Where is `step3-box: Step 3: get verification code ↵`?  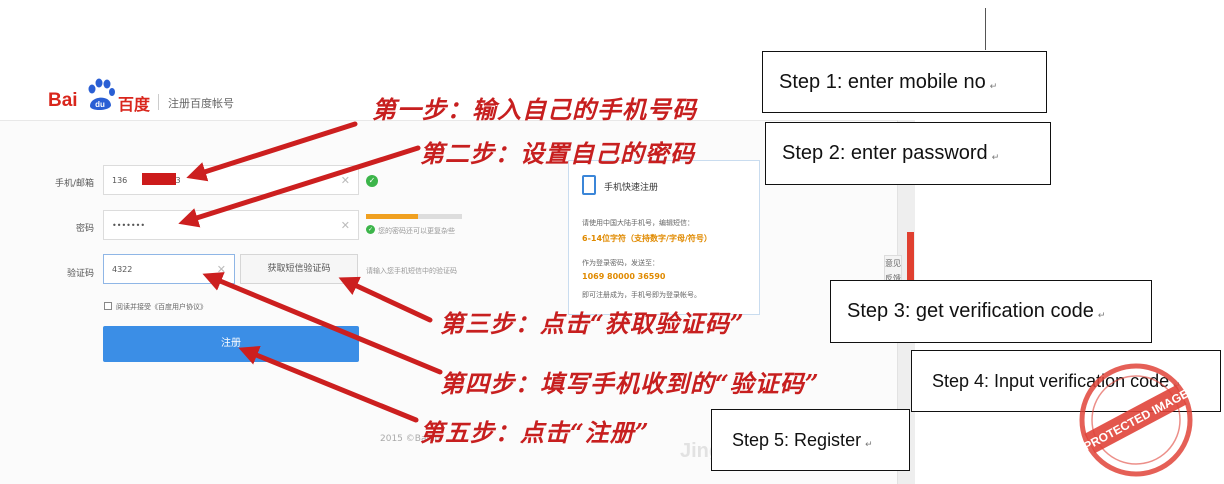
step3-box: Step 3: get verification code ↵ is located at coordinates (991, 311).